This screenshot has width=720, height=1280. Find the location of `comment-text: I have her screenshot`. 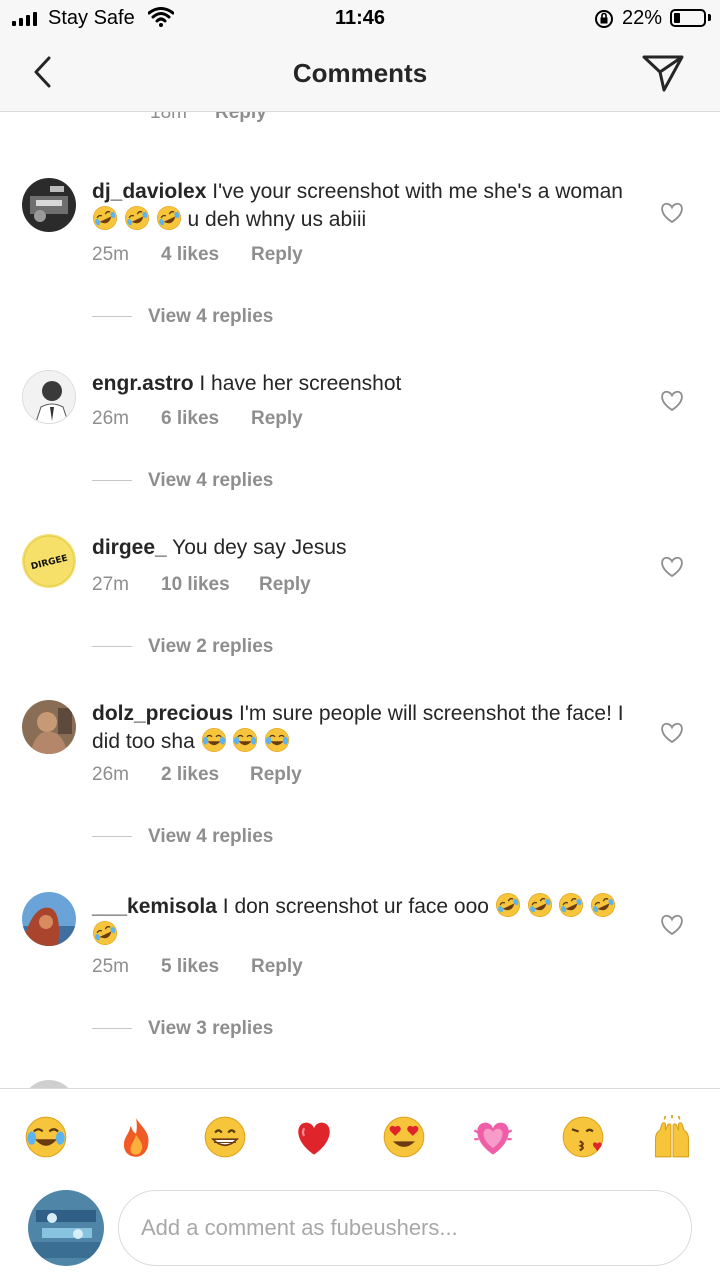

comment-text: I have her screenshot is located at coordinates (300, 383).